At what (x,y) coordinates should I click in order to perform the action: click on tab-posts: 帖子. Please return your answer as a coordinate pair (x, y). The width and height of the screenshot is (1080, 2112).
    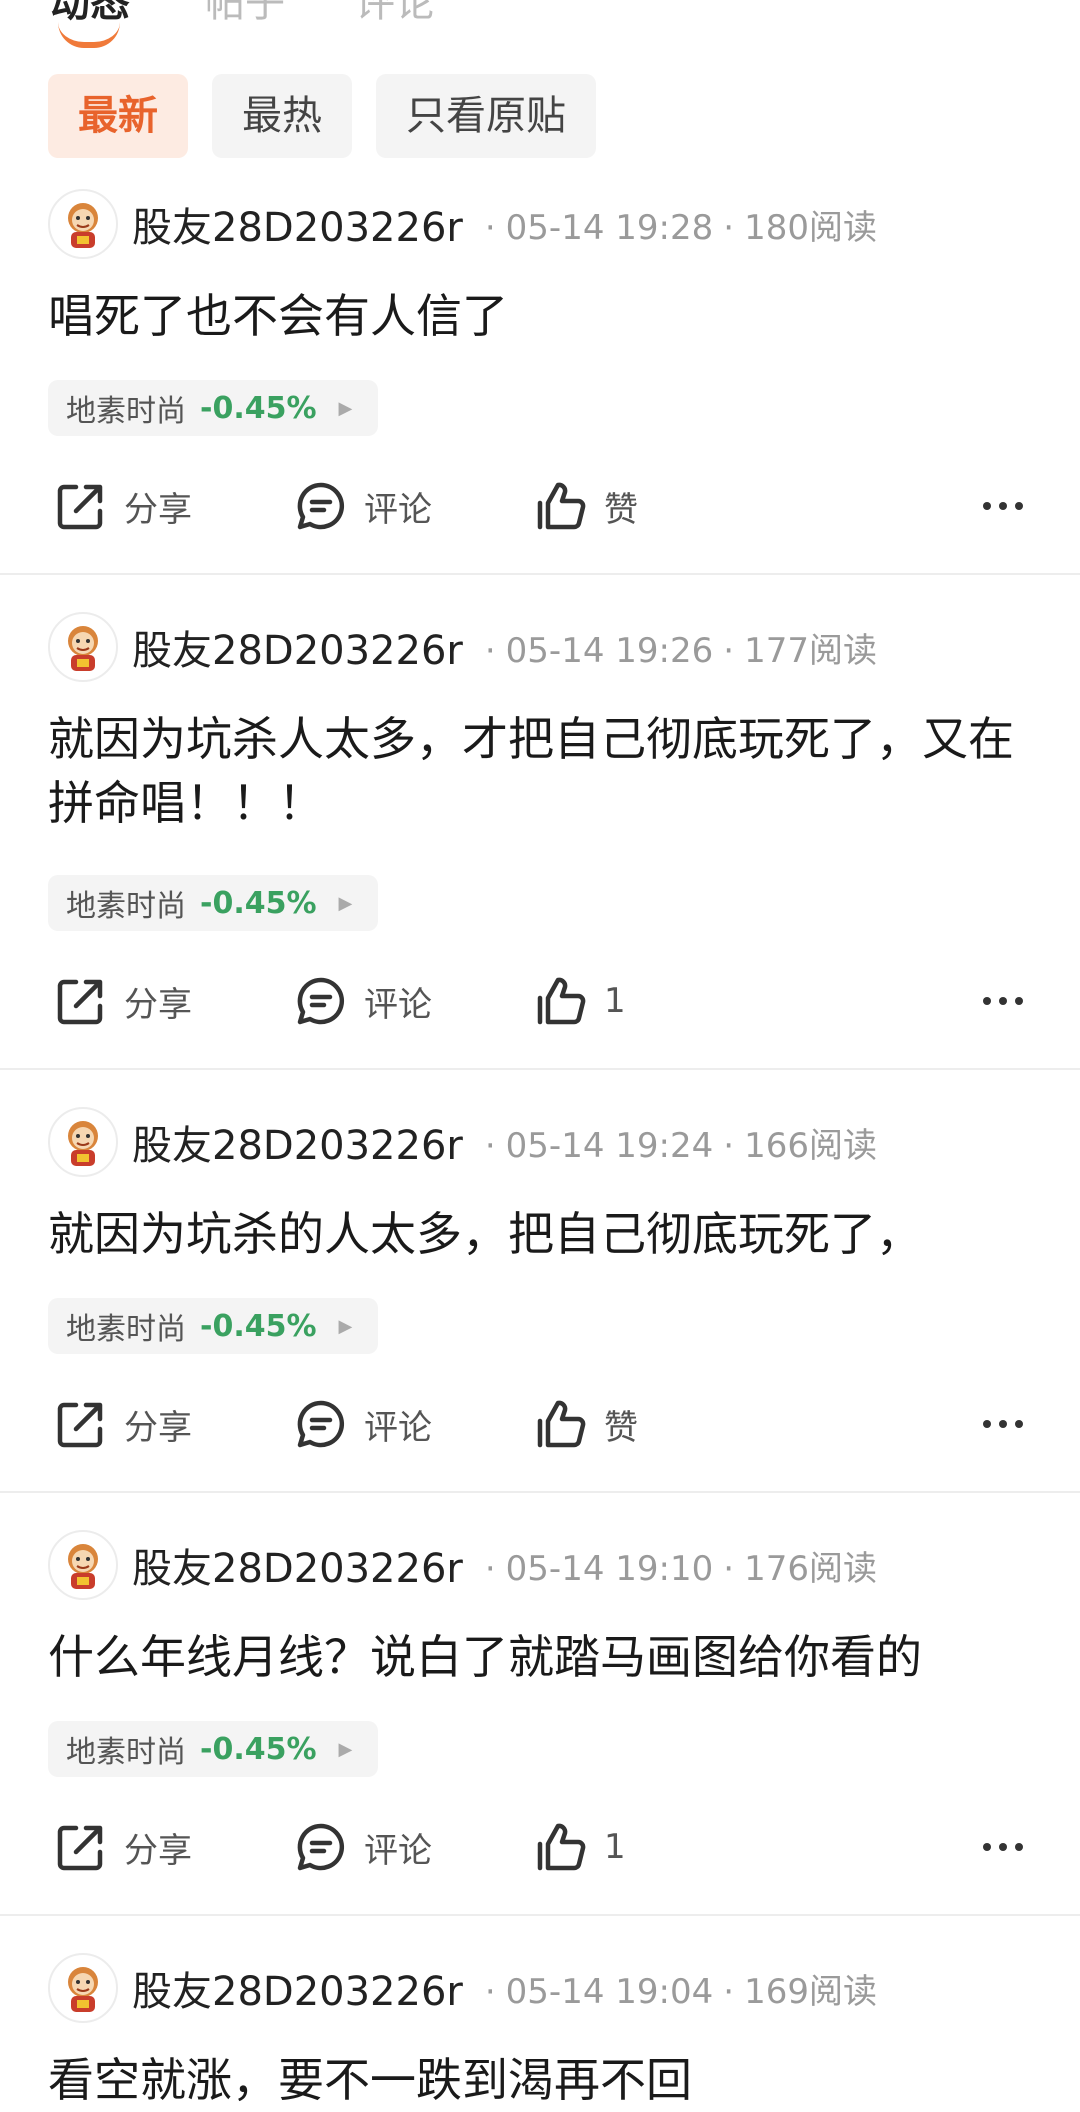
    Looking at the image, I should click on (245, 14).